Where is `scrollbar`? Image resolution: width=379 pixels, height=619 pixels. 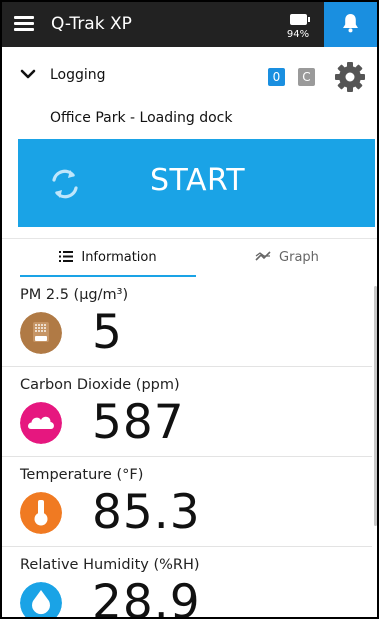
scrollbar is located at coordinates (375, 406).